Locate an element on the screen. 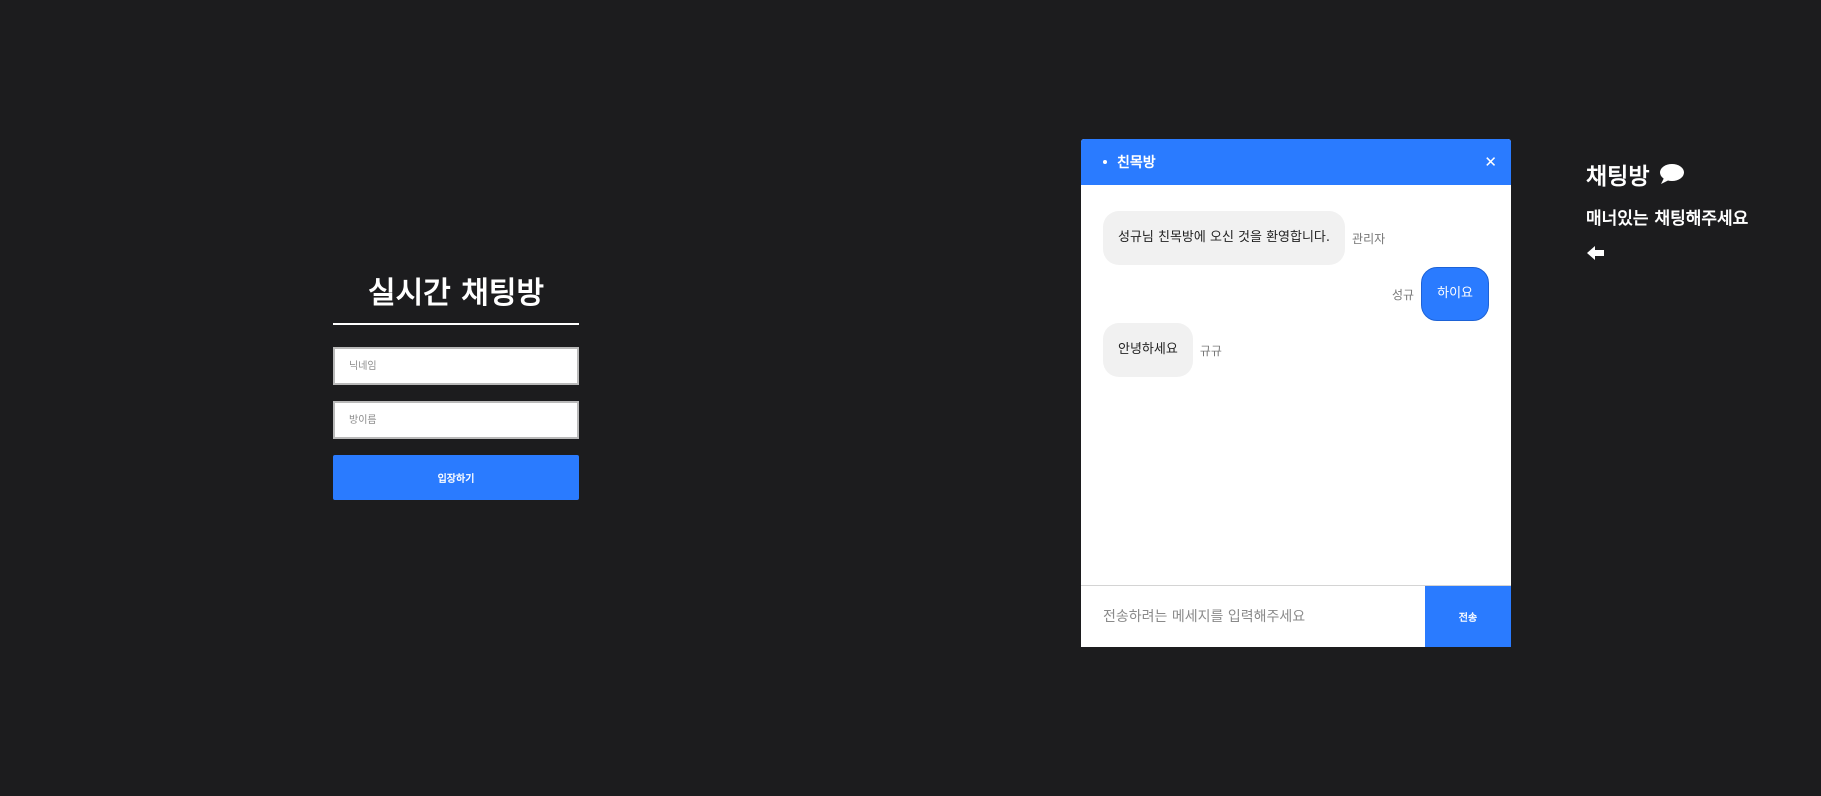  speech-bubble-icon is located at coordinates (1672, 174).